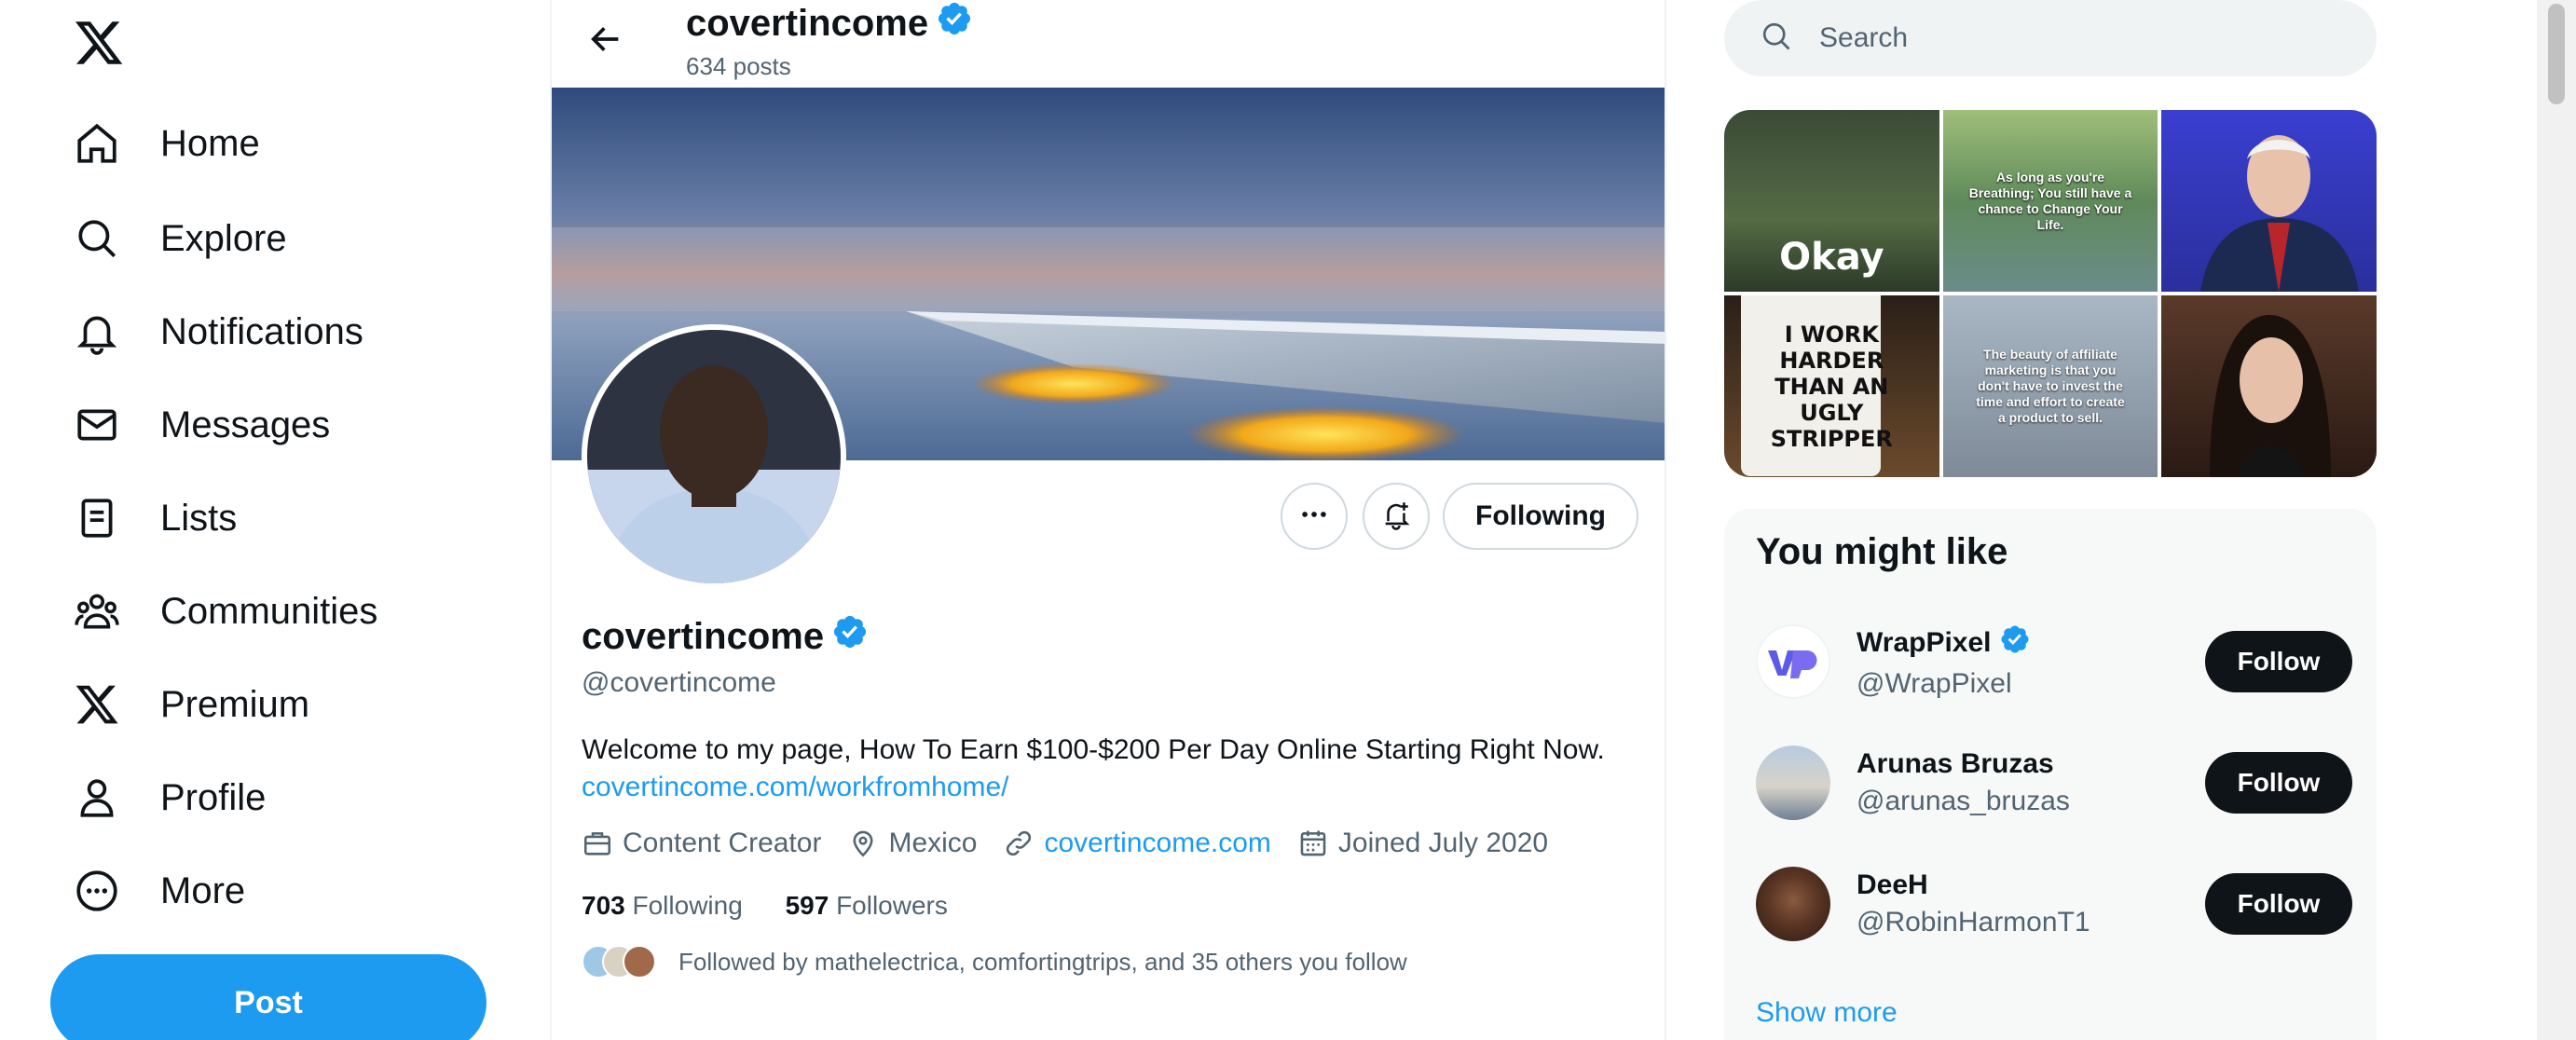 The width and height of the screenshot is (2576, 1040). I want to click on post-button: Post, so click(268, 997).